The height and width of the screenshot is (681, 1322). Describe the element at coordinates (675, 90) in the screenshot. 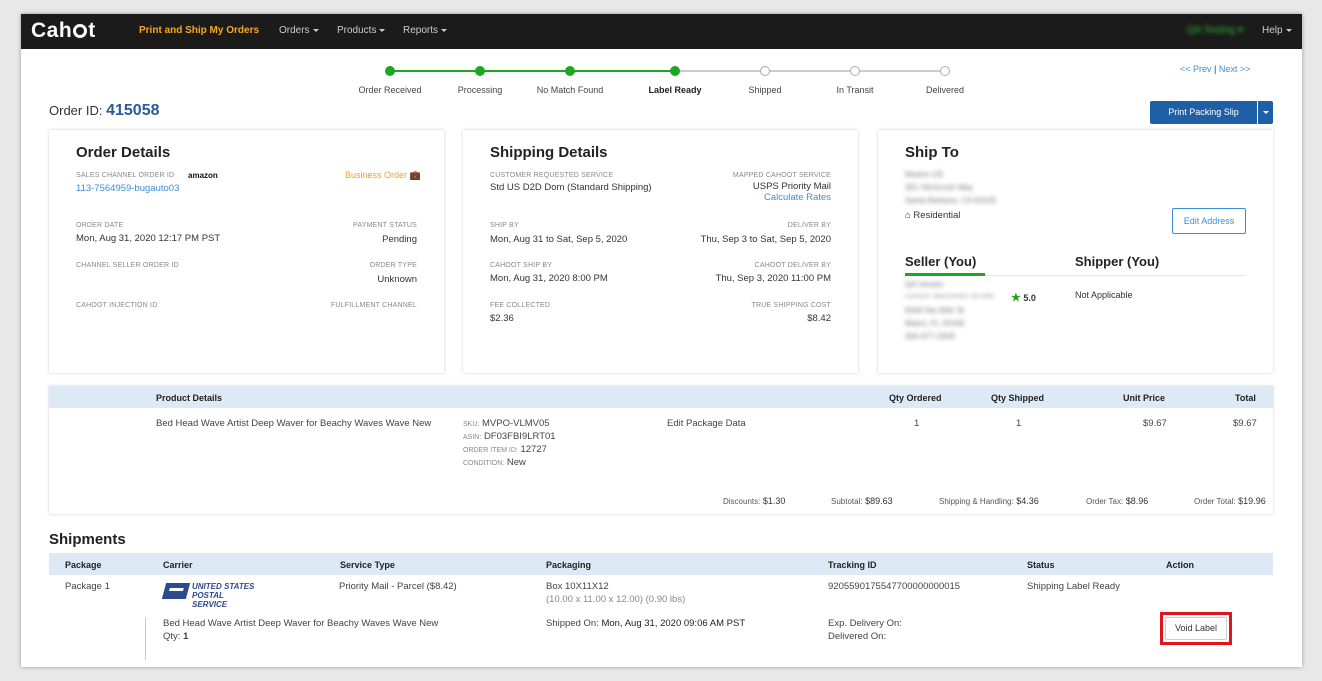

I see `progress-step-label: Label Ready` at that location.